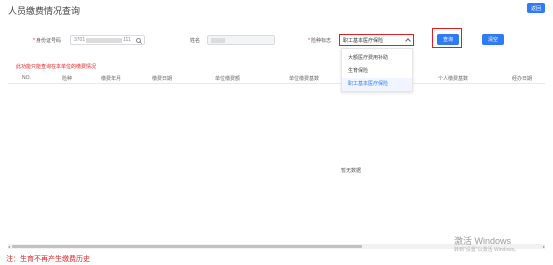 The width and height of the screenshot is (553, 265). Describe the element at coordinates (241, 40) in the screenshot. I see `name-field` at that location.